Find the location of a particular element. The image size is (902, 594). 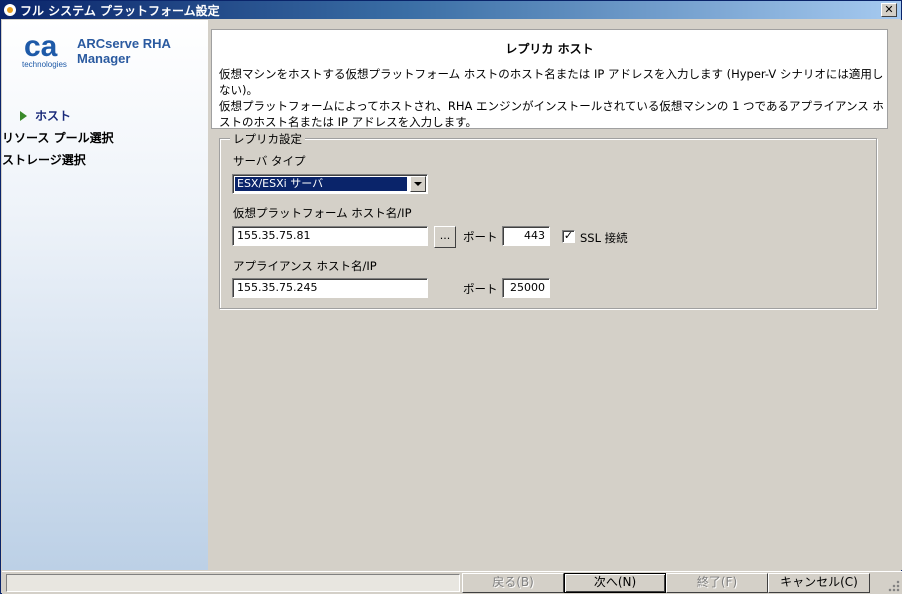

cancel-button: キャンセル(C) is located at coordinates (819, 583).